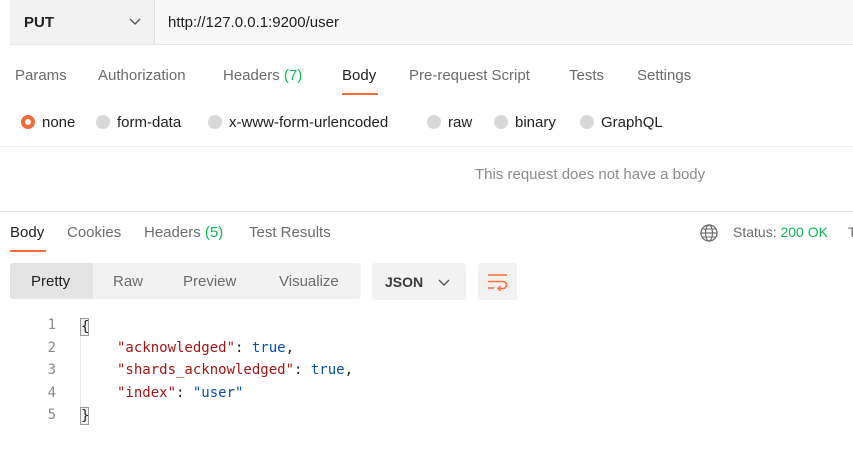 Image resolution: width=853 pixels, height=454 pixels. I want to click on radio-graphql-dot, so click(587, 122).